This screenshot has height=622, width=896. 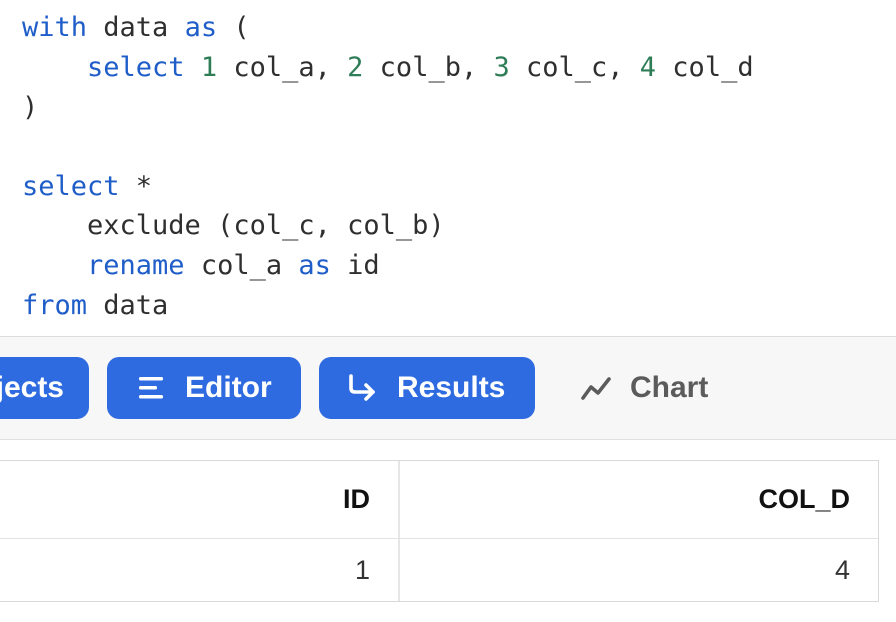 I want to click on table-row: 1 4, so click(x=439, y=570).